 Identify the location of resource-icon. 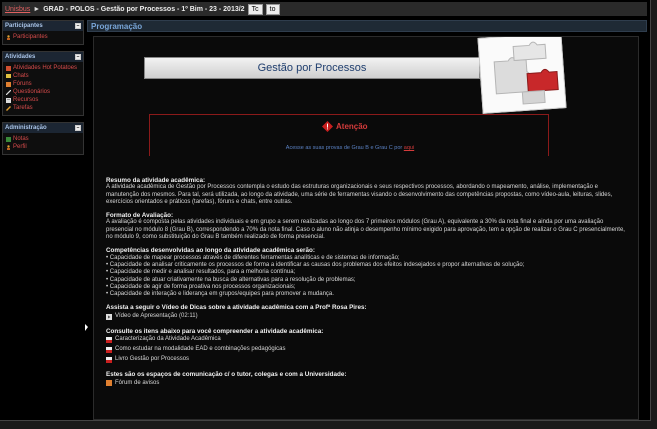
(8, 100).